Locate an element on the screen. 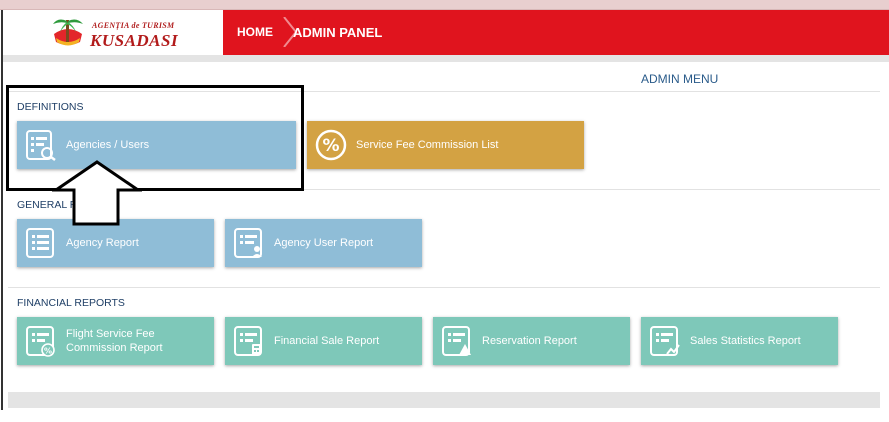 This screenshot has width=889, height=422. up-arrow-annotation-icon is located at coordinates (97, 193).